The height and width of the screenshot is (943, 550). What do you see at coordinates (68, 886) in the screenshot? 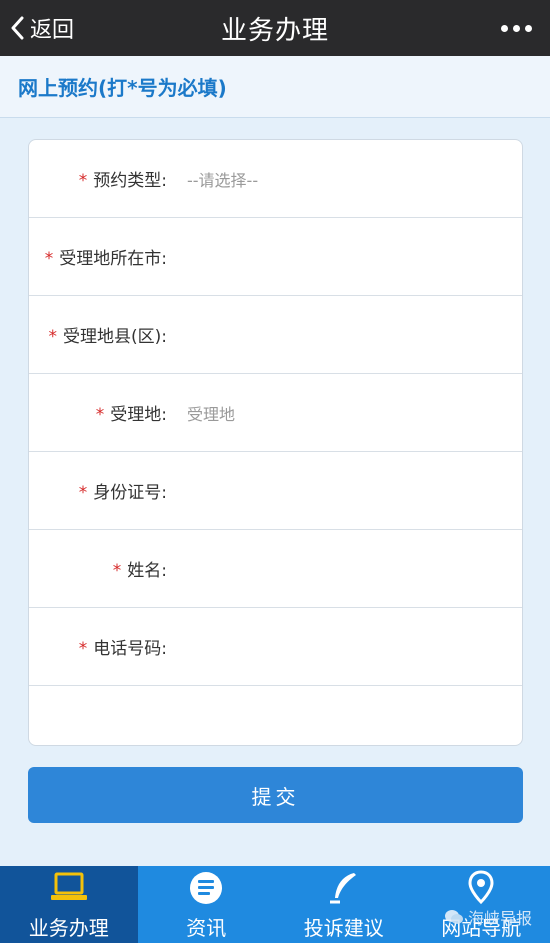
I see `laptop-icon` at bounding box center [68, 886].